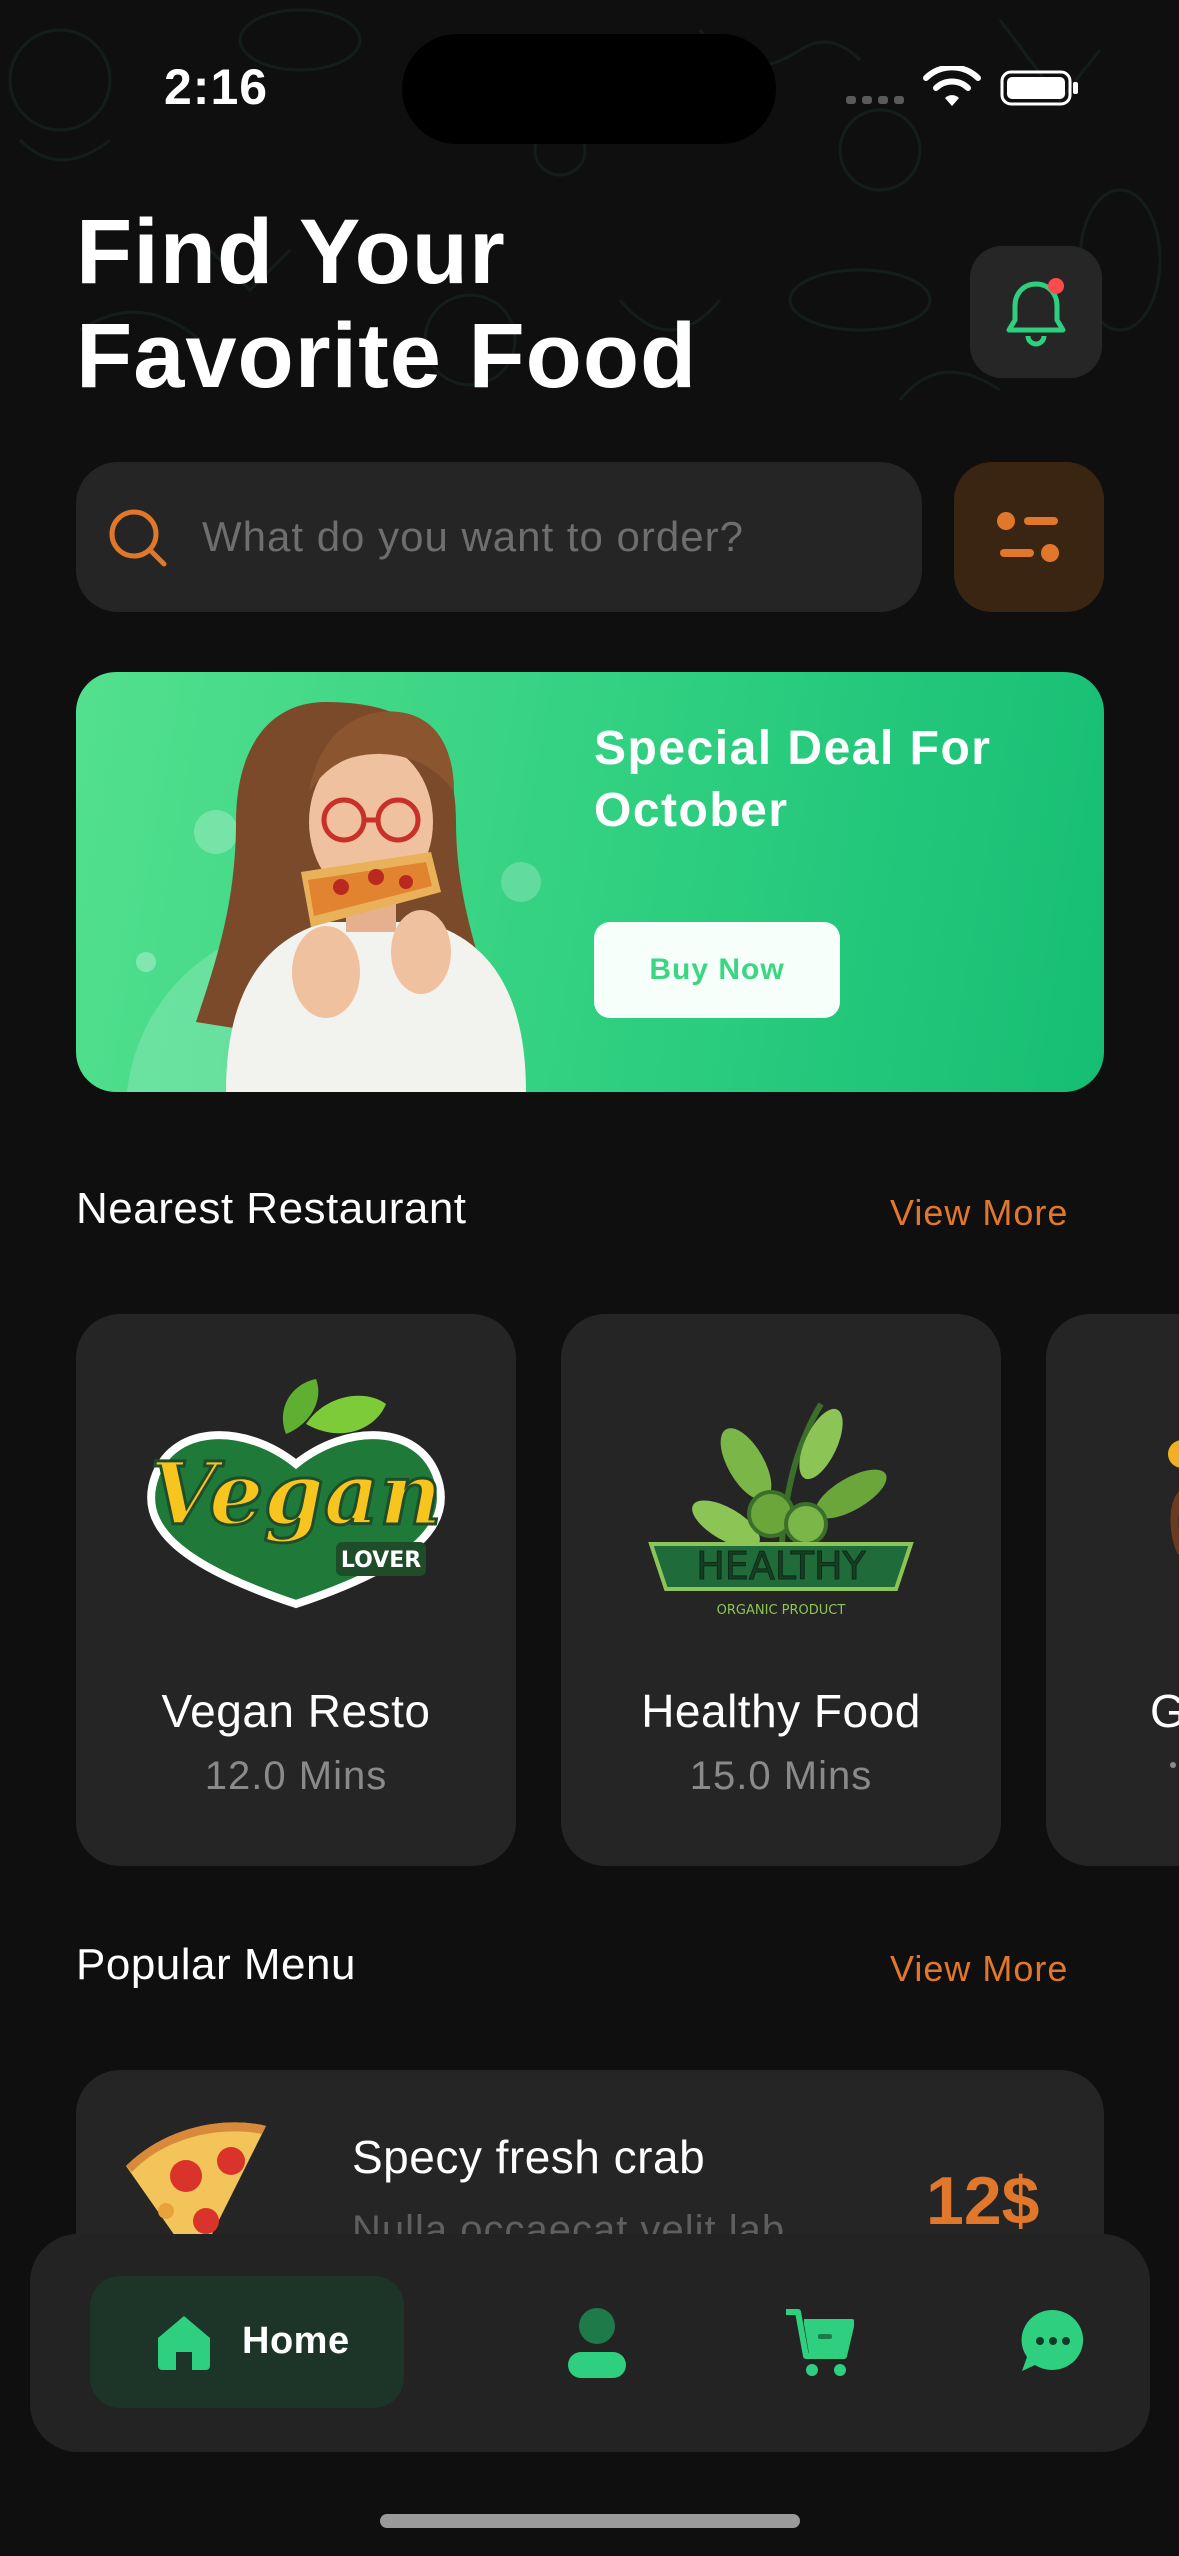 The width and height of the screenshot is (1179, 2556). Describe the element at coordinates (1164, 1711) in the screenshot. I see `restaurant-name: G` at that location.